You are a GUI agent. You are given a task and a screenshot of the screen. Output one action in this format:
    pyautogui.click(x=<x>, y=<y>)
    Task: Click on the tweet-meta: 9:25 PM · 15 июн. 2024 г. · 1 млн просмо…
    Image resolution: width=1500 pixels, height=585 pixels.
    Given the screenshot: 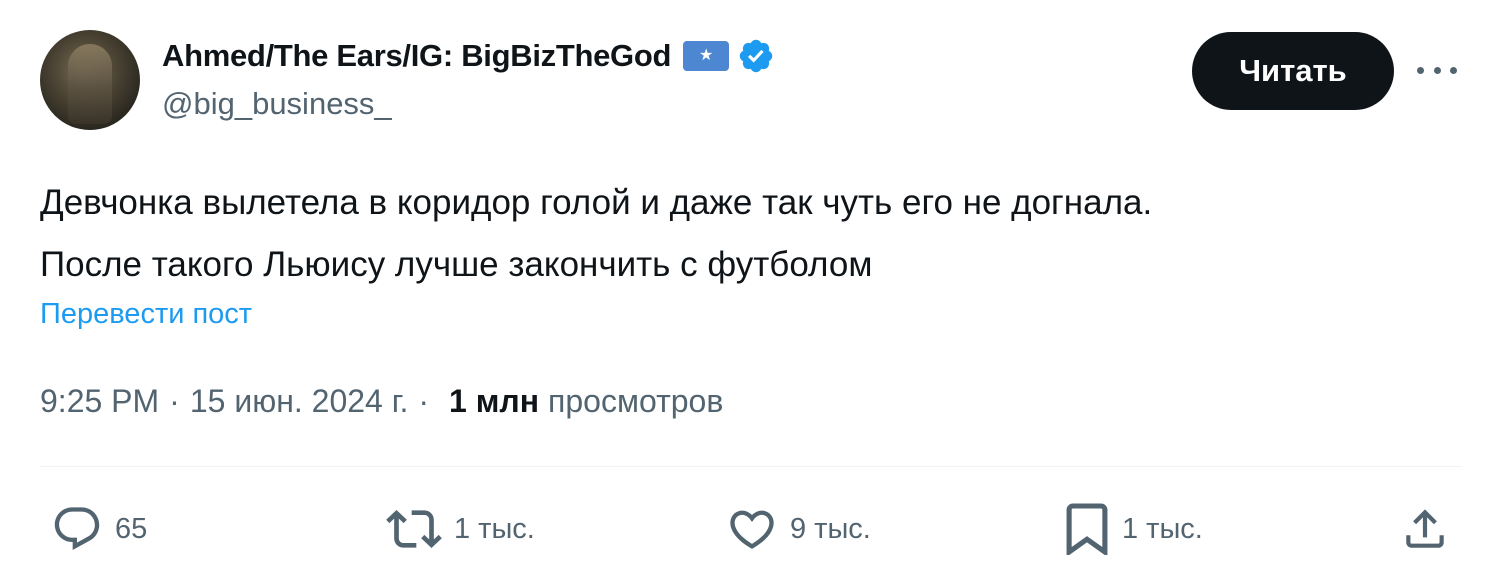 What is the action you would take?
    pyautogui.click(x=381, y=401)
    